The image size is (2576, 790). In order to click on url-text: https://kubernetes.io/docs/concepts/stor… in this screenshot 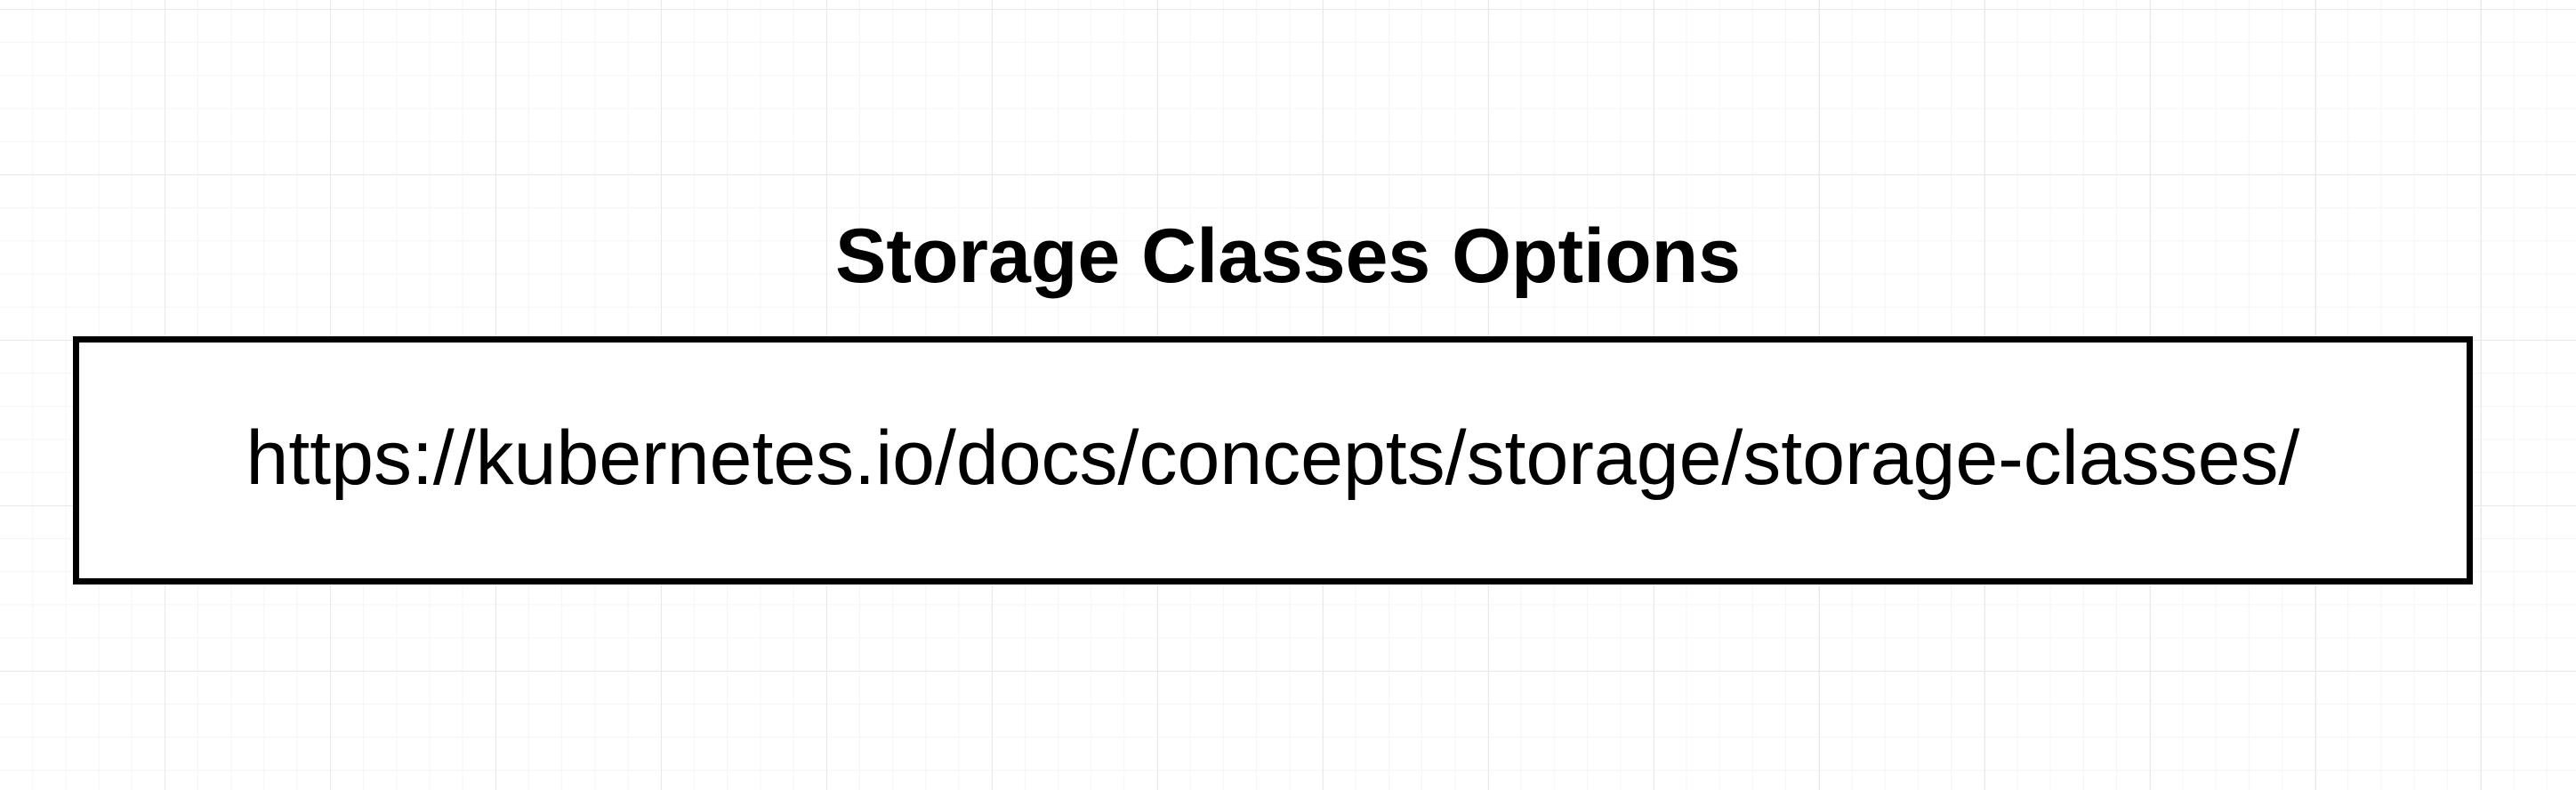, I will do `click(1273, 458)`.